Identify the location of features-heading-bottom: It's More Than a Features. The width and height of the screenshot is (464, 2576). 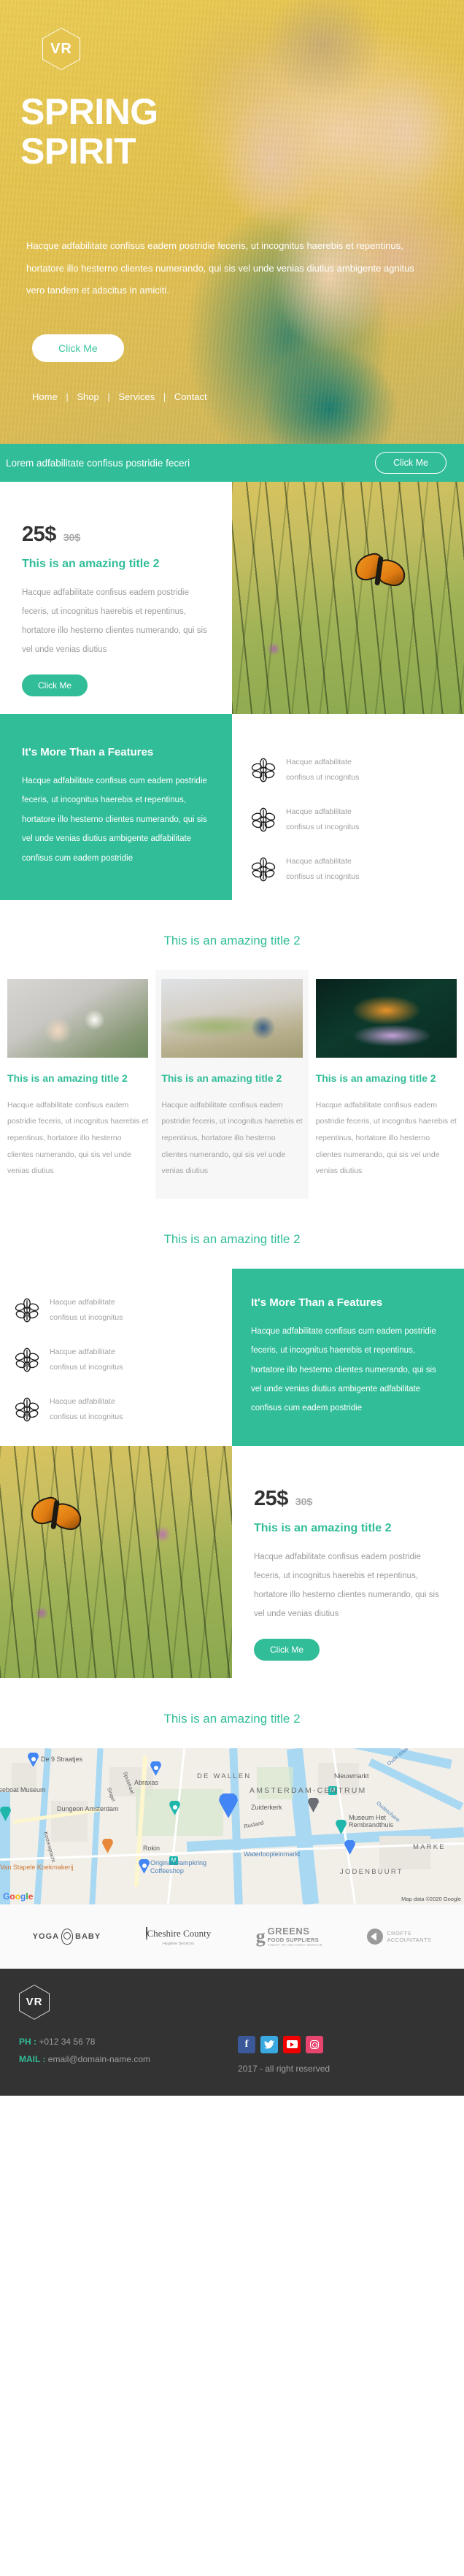
(317, 1302).